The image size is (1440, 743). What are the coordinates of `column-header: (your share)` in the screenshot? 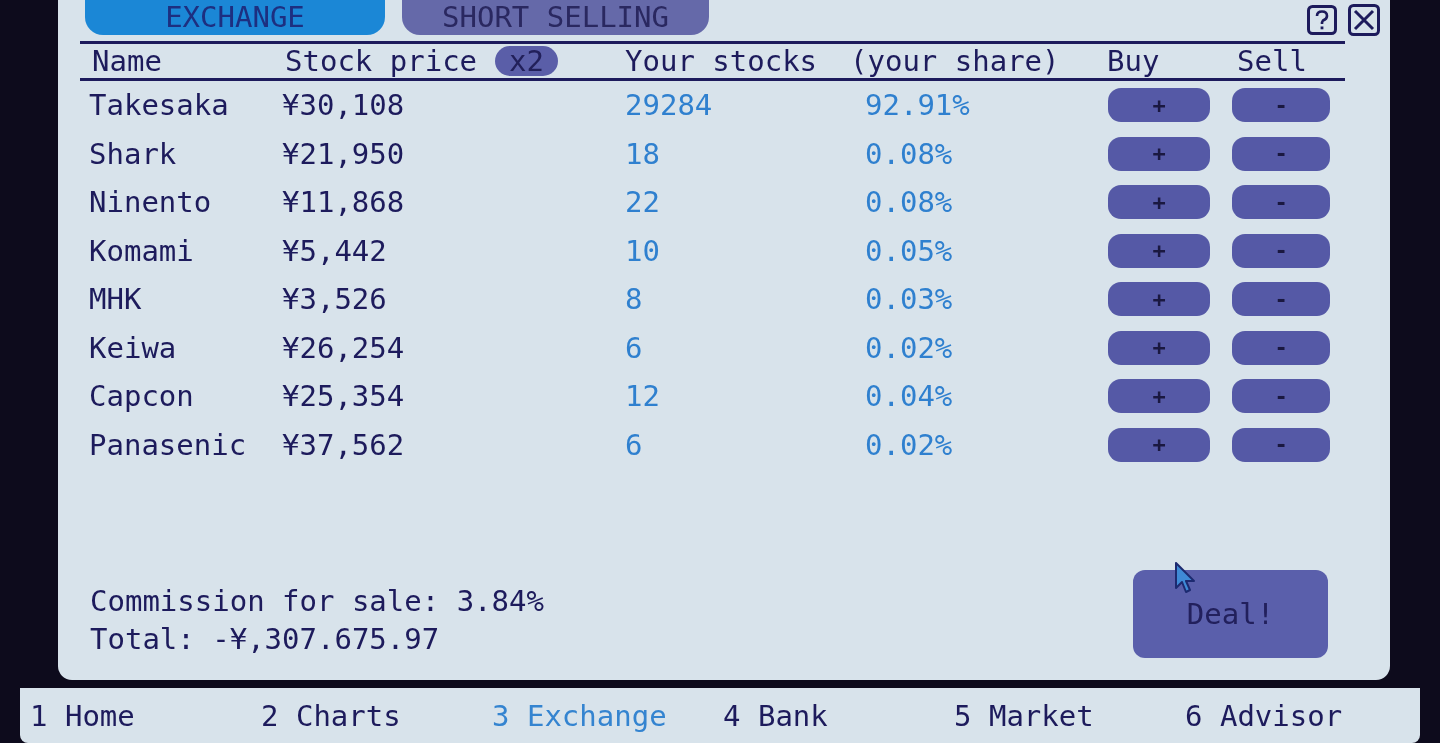 It's located at (955, 61).